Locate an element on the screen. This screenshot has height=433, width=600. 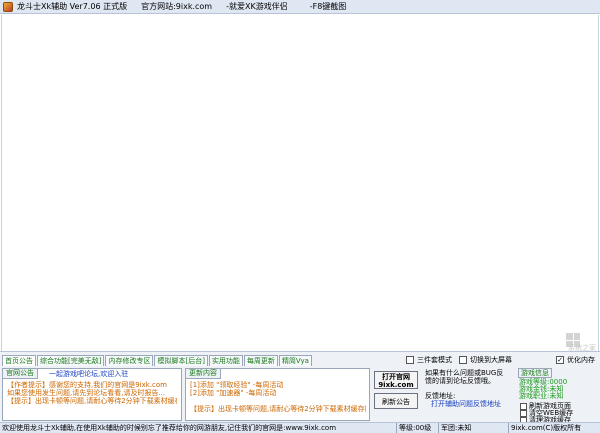
level-status: 等级:00级 is located at coordinates (417, 428).